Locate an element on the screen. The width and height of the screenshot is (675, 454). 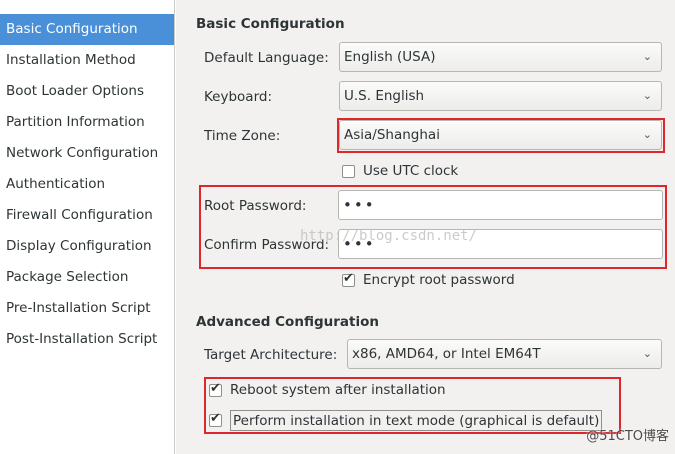
target-architecture-label: Target Architecture: is located at coordinates (271, 355).